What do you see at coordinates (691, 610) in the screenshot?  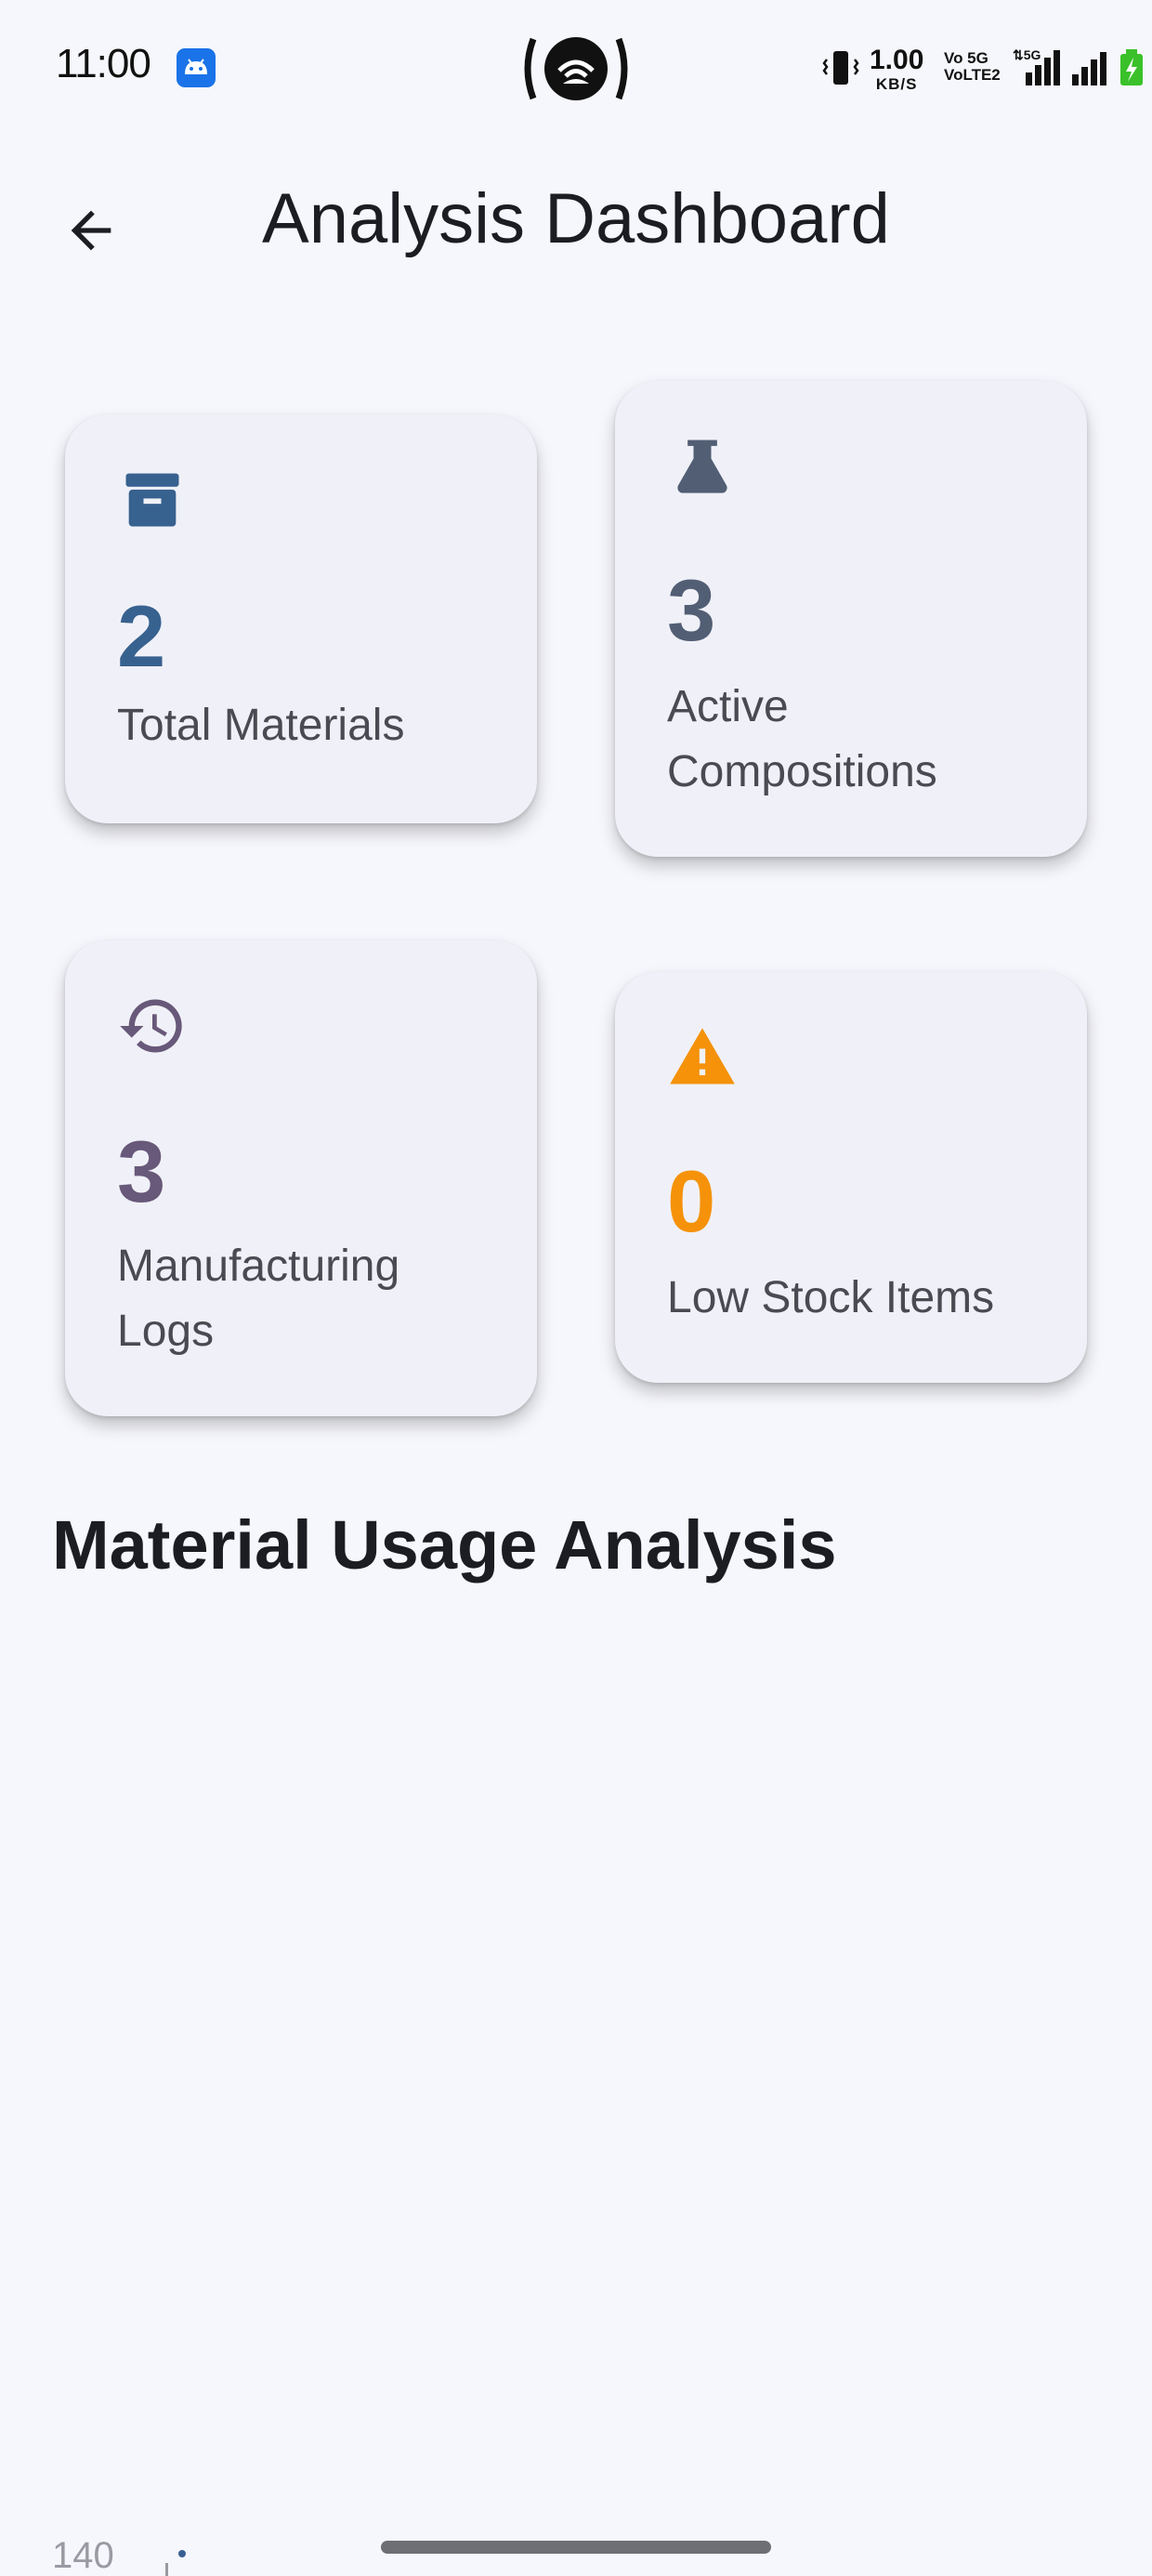 I see `active-compositions-value: 3` at bounding box center [691, 610].